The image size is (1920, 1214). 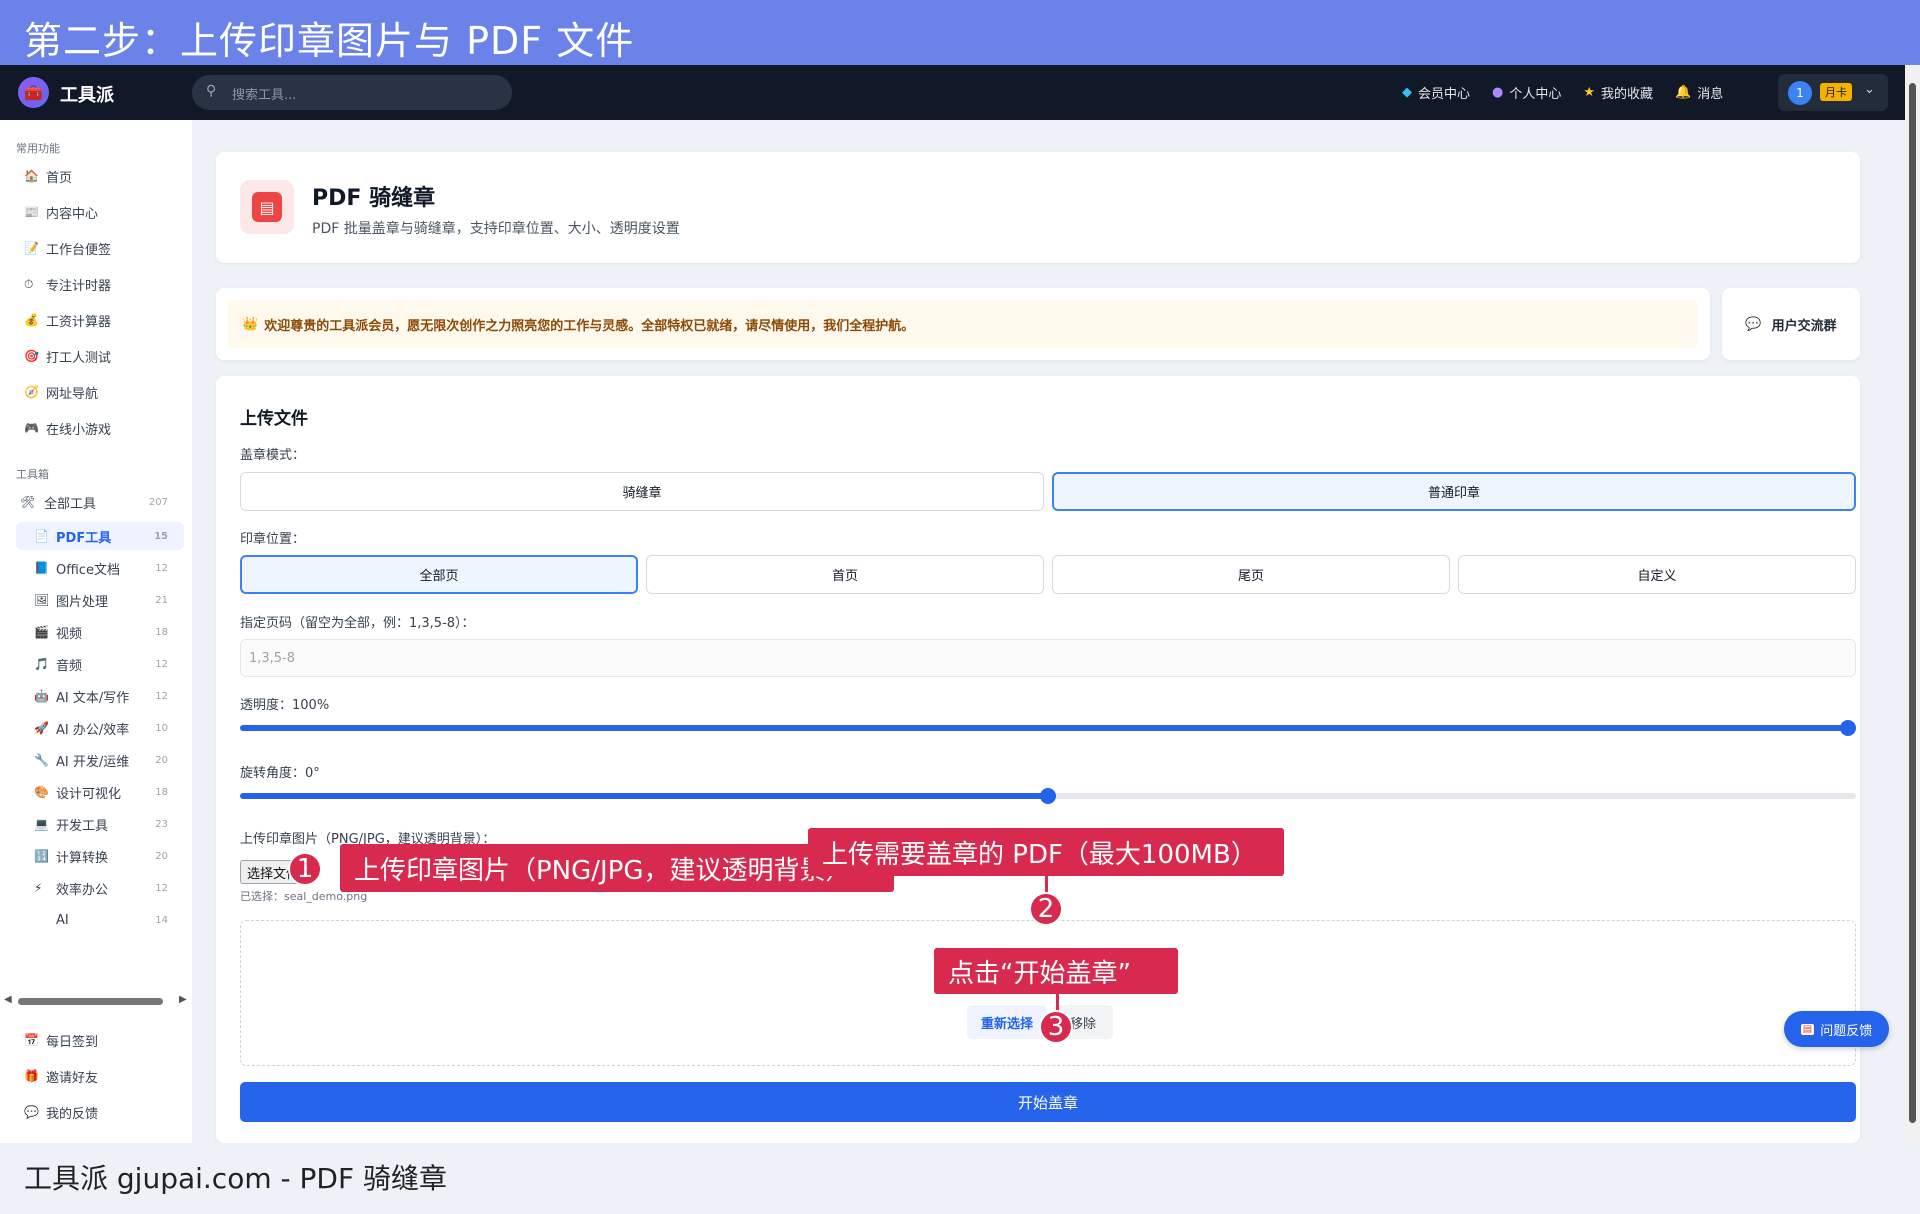 I want to click on palette-icon: 🎨, so click(x=41, y=792).